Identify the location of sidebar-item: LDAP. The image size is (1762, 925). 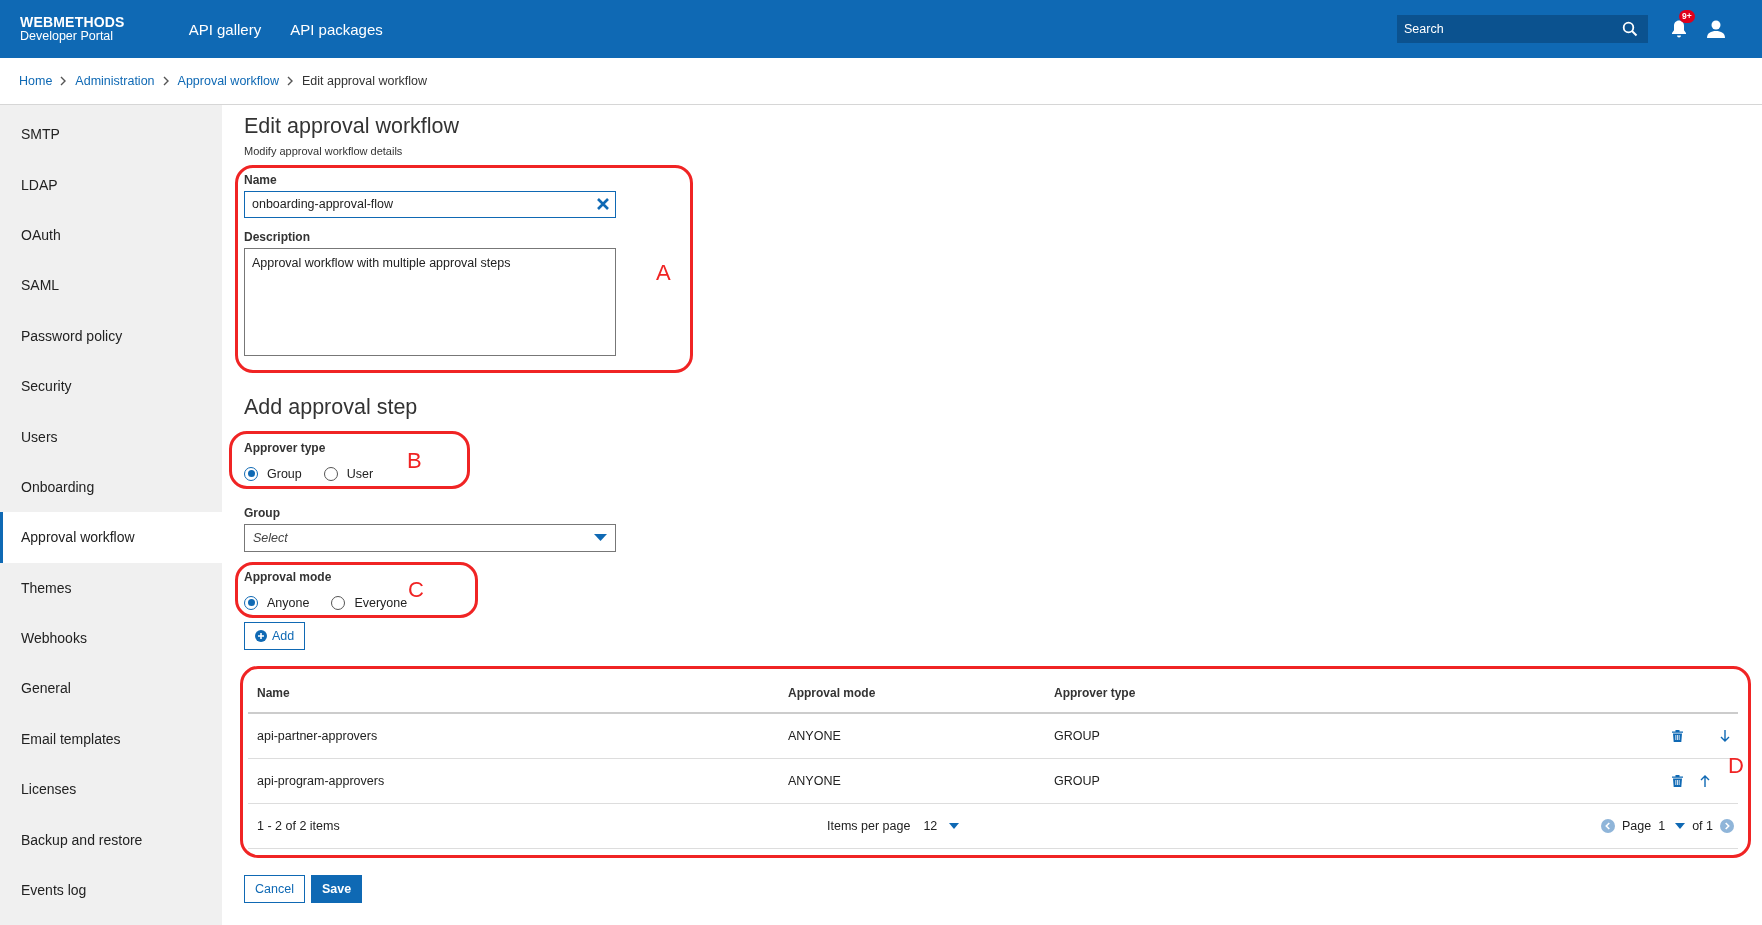
(111, 184).